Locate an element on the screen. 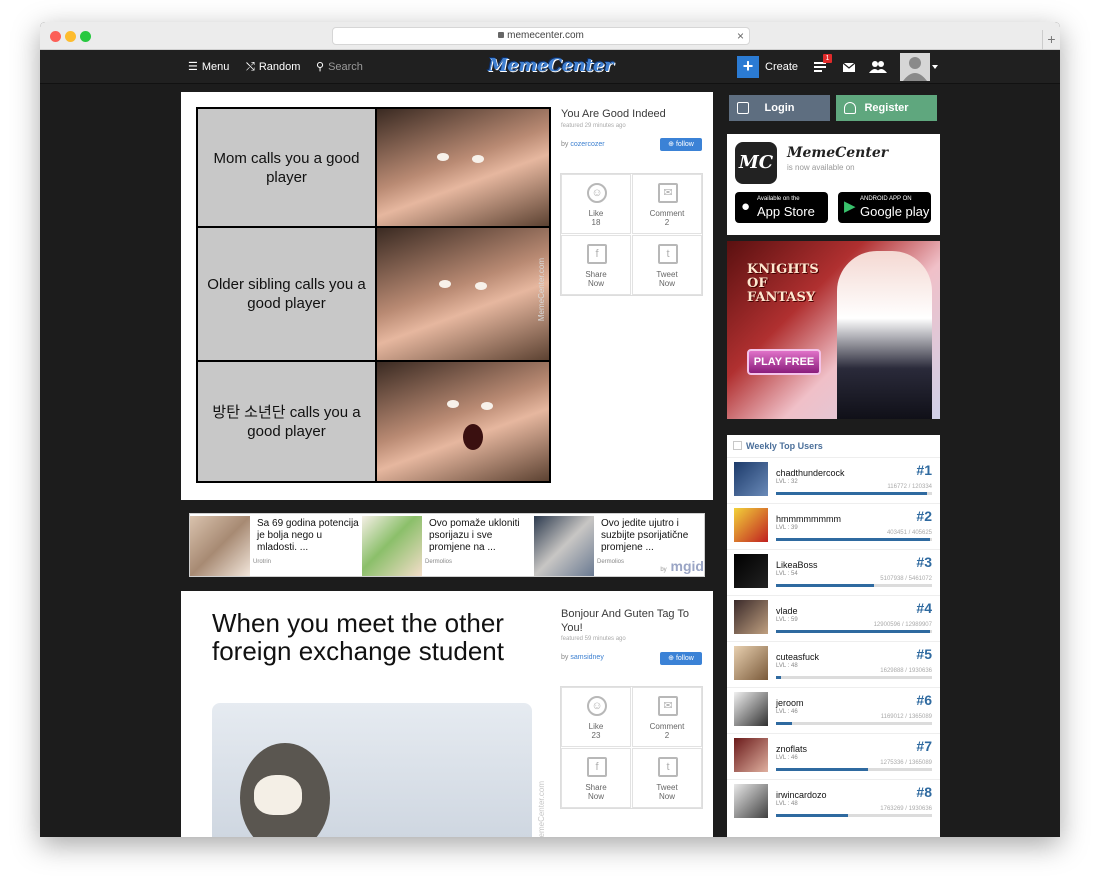  top-user-points: 5107938 / 5461072 is located at coordinates (906, 579).